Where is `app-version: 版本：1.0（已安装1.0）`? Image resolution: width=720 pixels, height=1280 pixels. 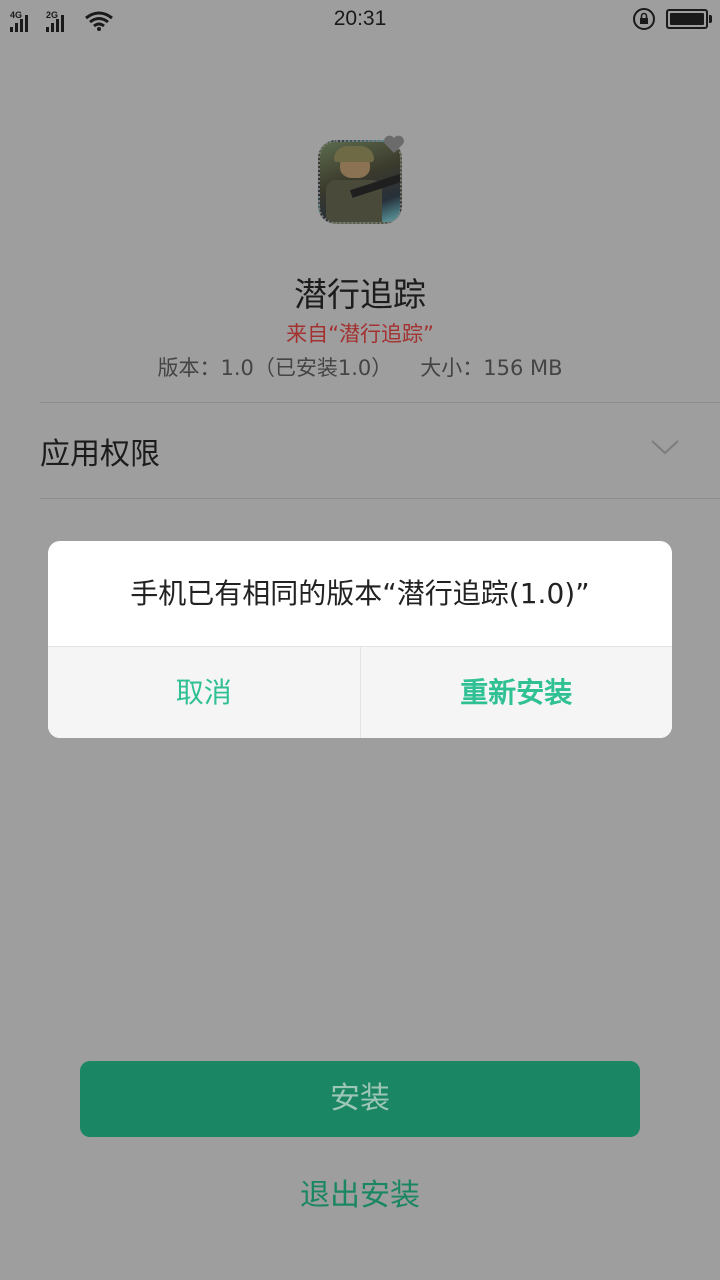
app-version: 版本：1.0（已安装1.0） is located at coordinates (275, 368).